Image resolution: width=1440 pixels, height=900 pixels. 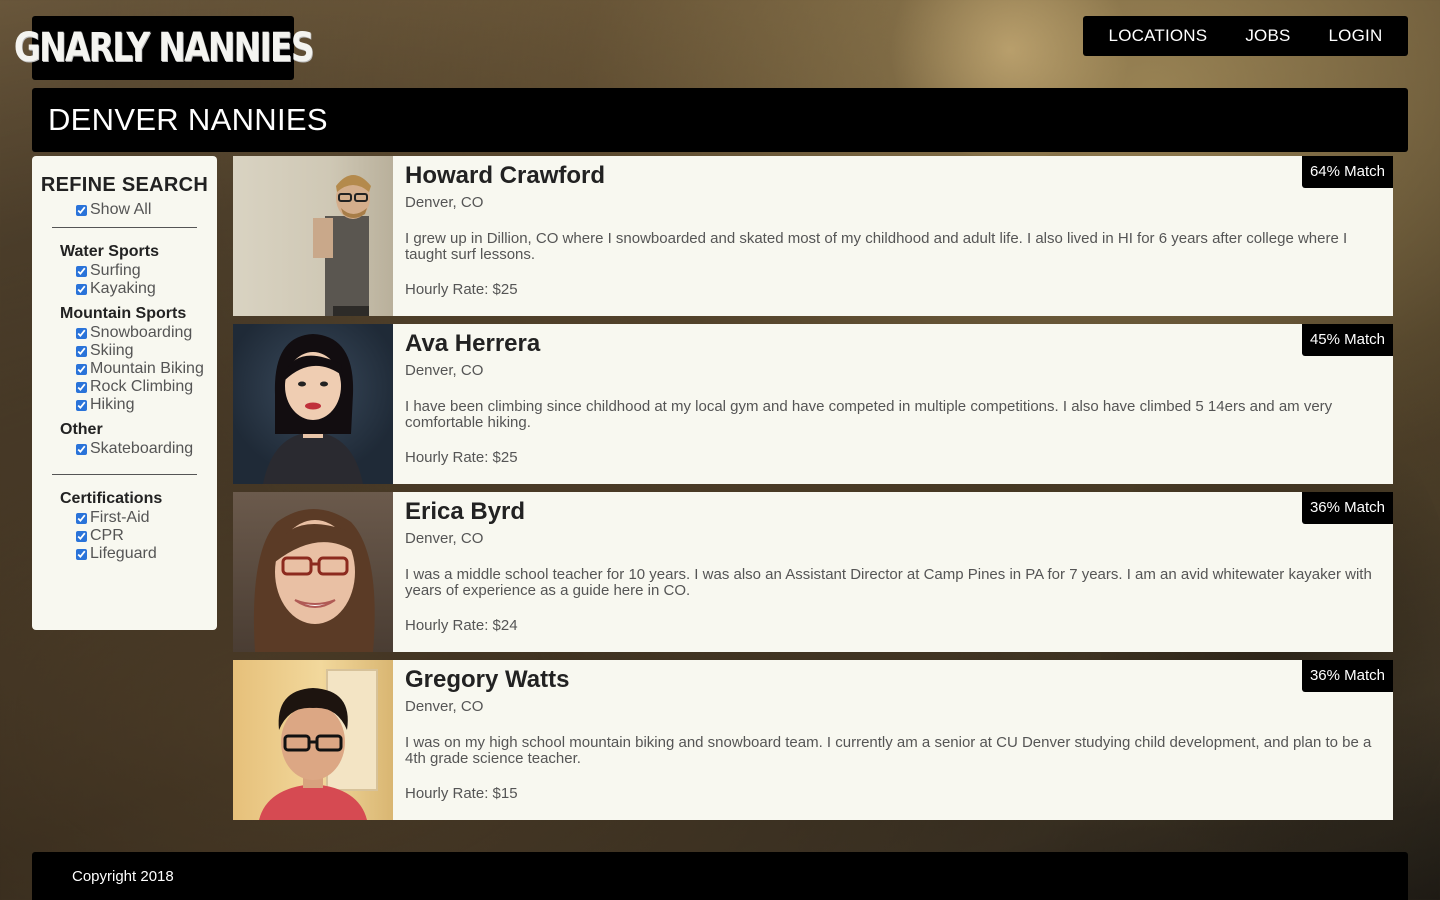 I want to click on nanny-rate: Hourly Rate: $15, so click(x=461, y=793).